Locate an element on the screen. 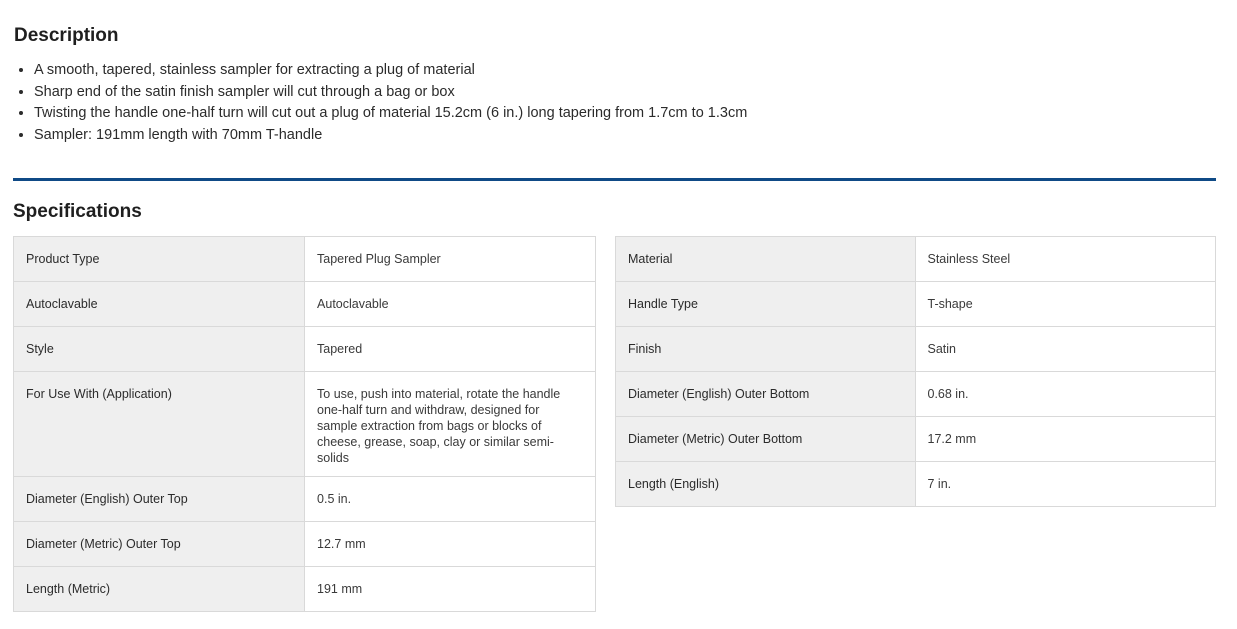 This screenshot has height=629, width=1237. spec-row: Style Tapered is located at coordinates (304, 349).